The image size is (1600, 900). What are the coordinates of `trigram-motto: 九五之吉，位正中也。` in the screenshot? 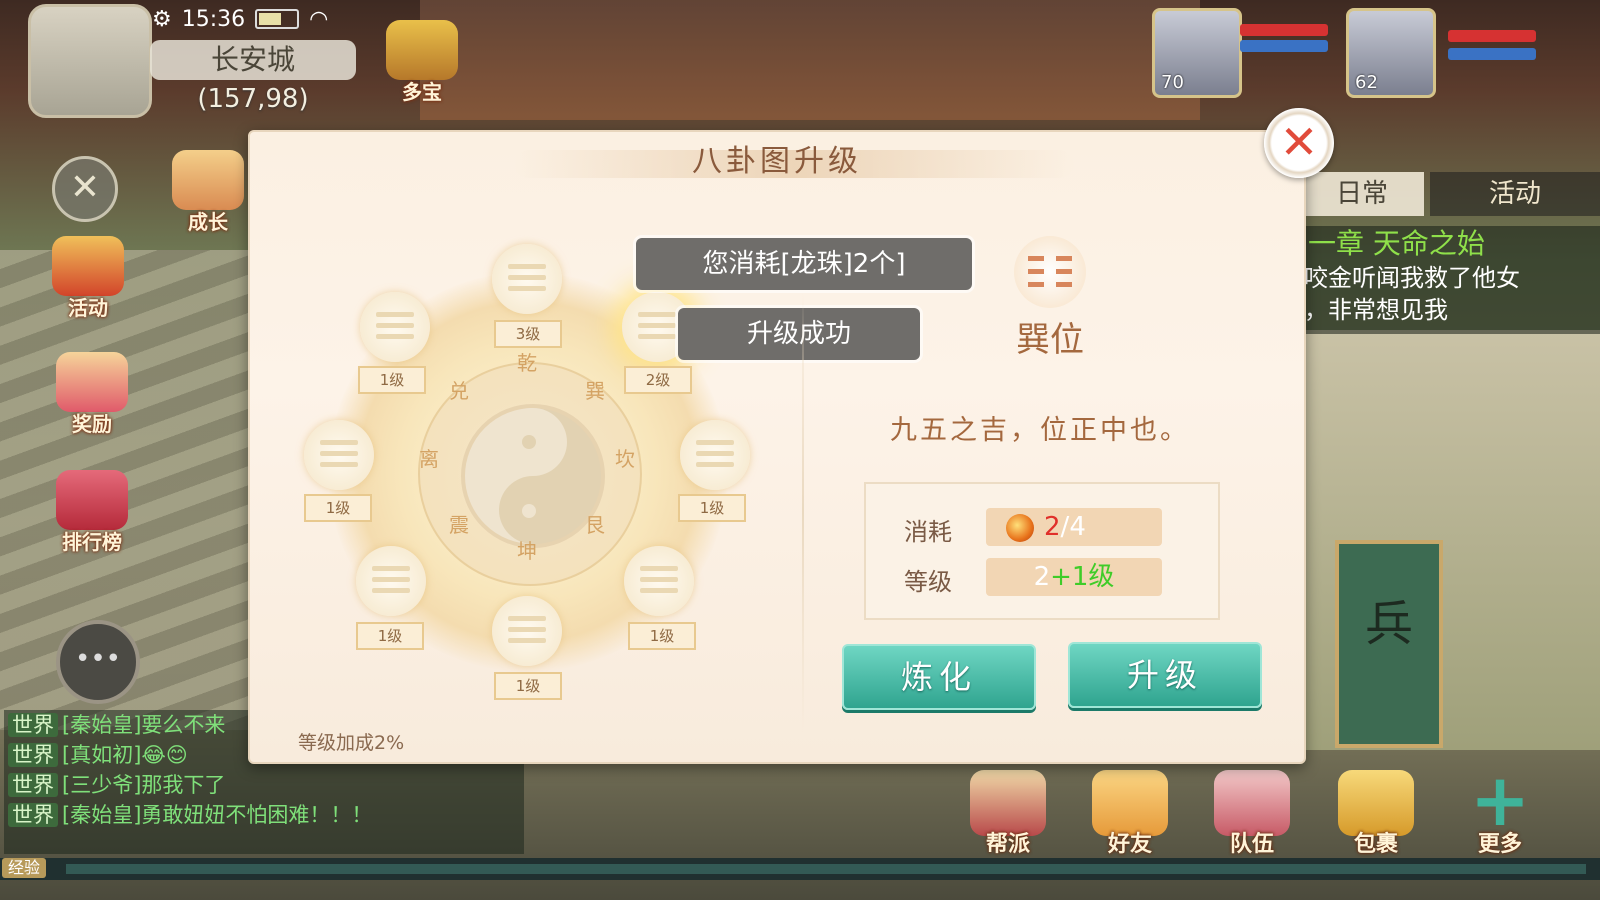 It's located at (1040, 430).